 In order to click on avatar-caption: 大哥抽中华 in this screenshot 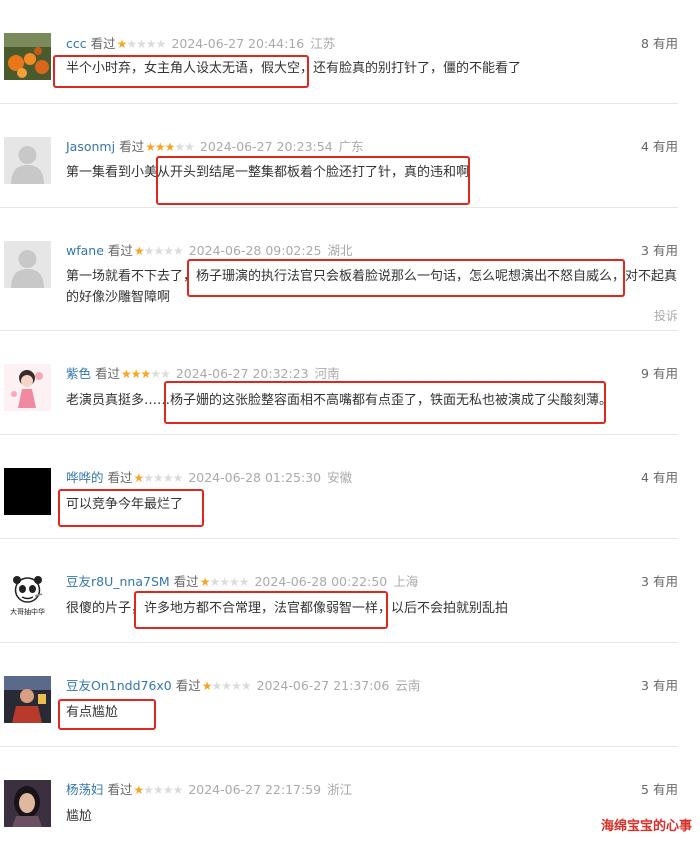, I will do `click(27, 612)`.